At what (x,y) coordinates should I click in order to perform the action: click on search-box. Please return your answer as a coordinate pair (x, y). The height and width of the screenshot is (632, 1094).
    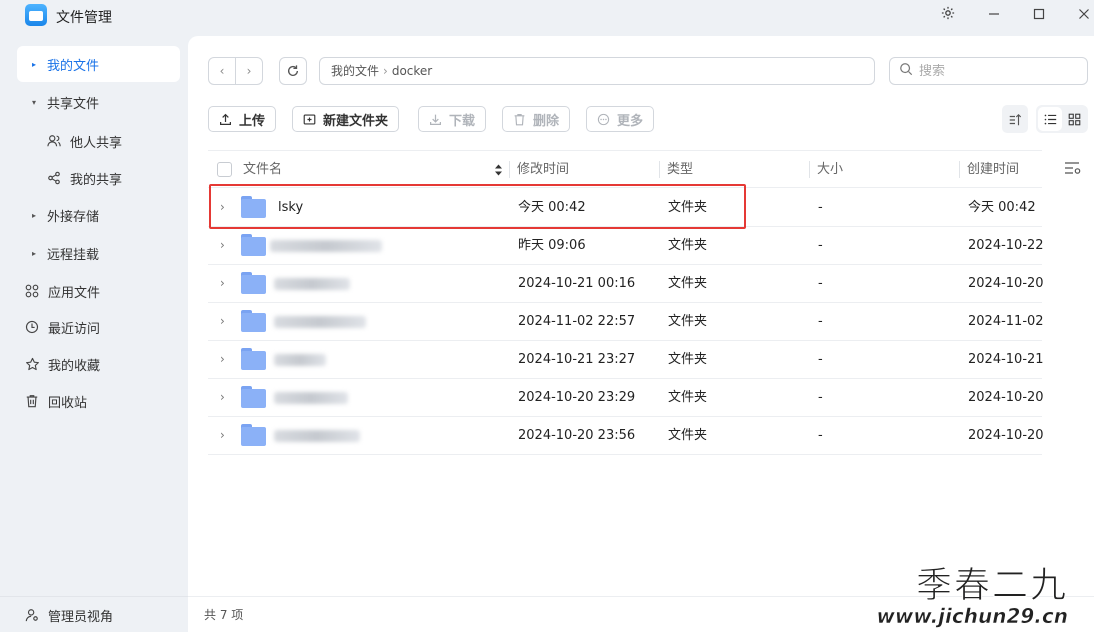
    Looking at the image, I should click on (988, 71).